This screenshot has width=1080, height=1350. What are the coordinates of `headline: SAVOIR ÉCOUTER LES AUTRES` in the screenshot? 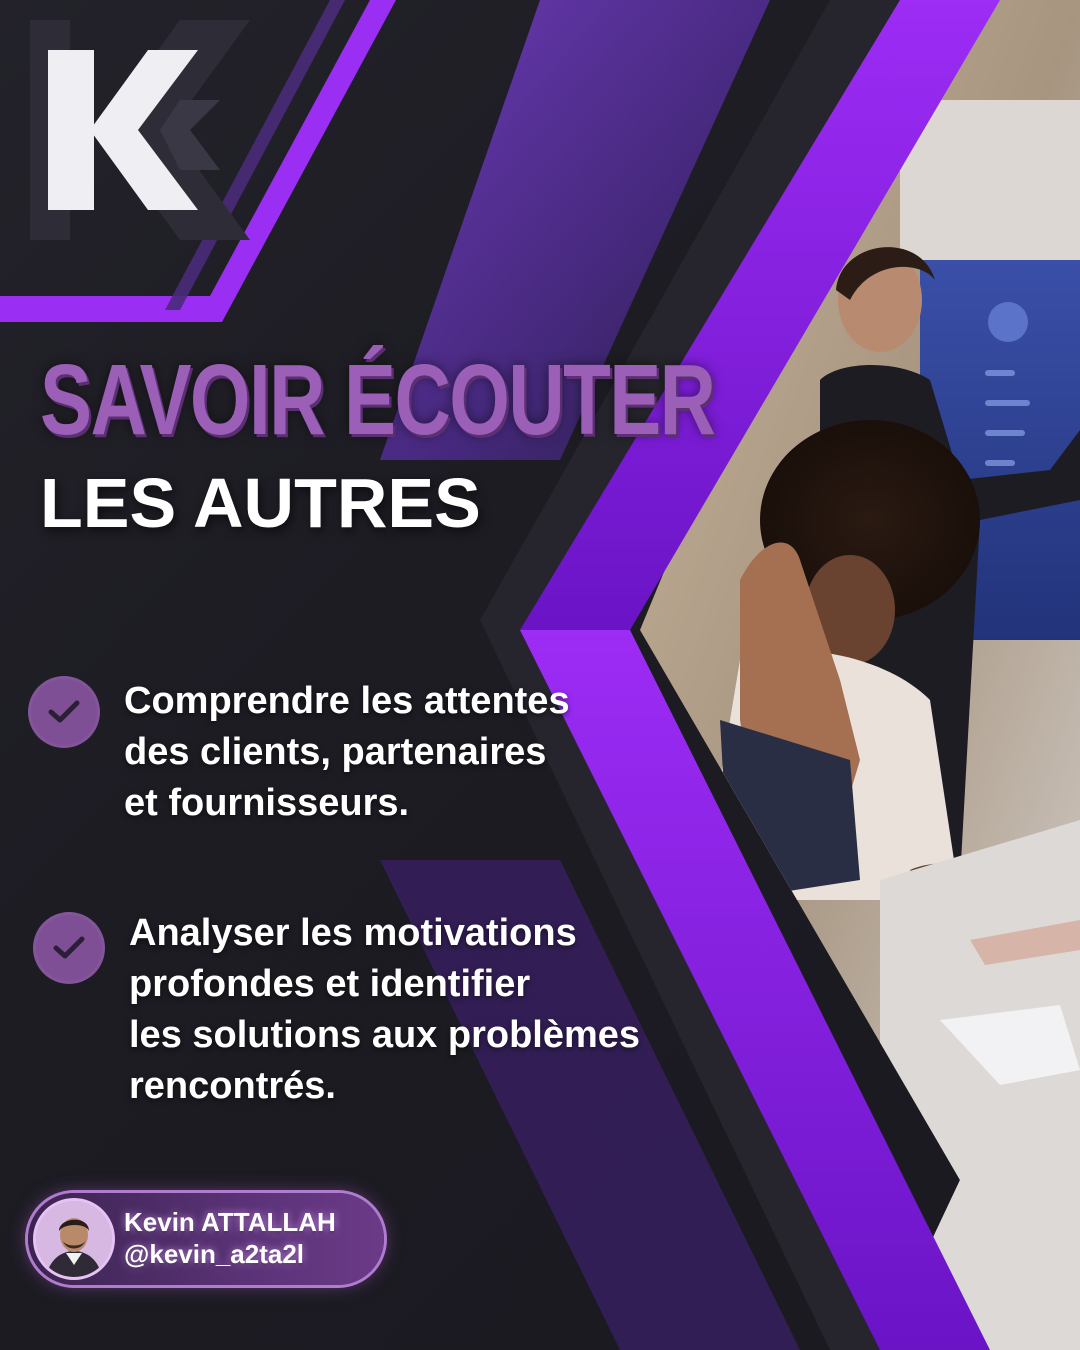 It's located at (378, 443).